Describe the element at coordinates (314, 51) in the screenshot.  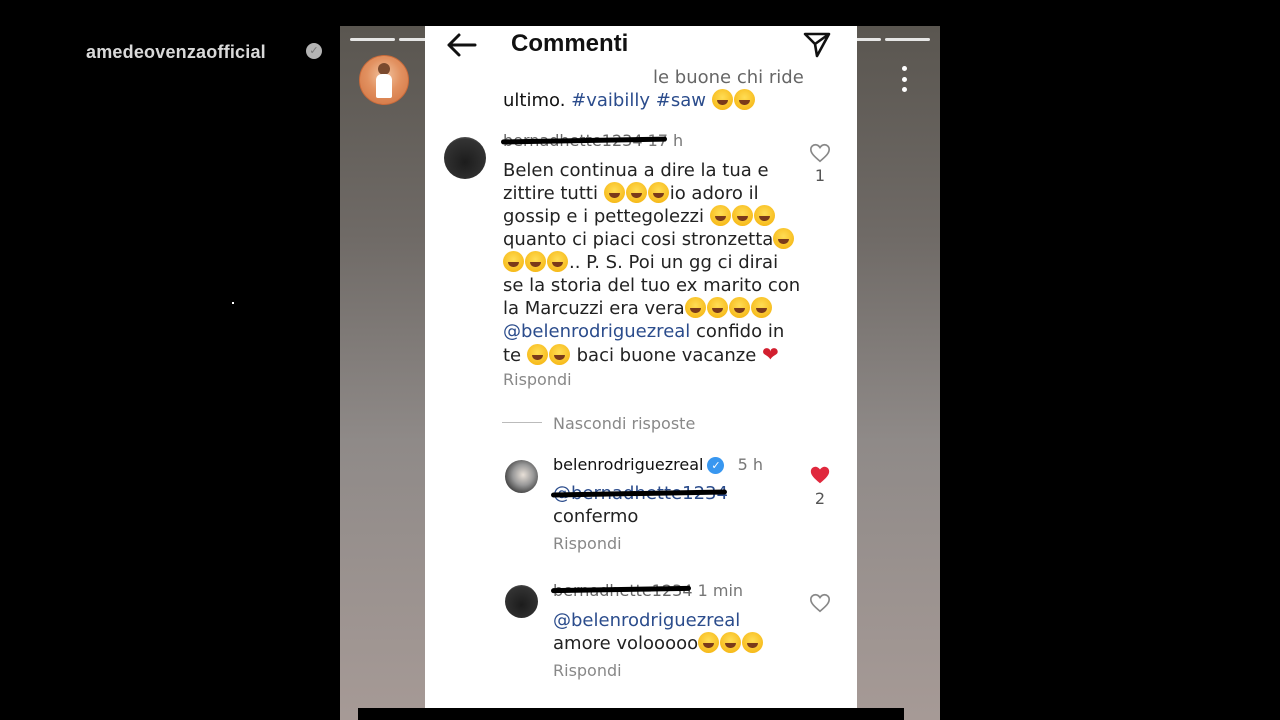
I see `story-verified-icon: ✓` at that location.